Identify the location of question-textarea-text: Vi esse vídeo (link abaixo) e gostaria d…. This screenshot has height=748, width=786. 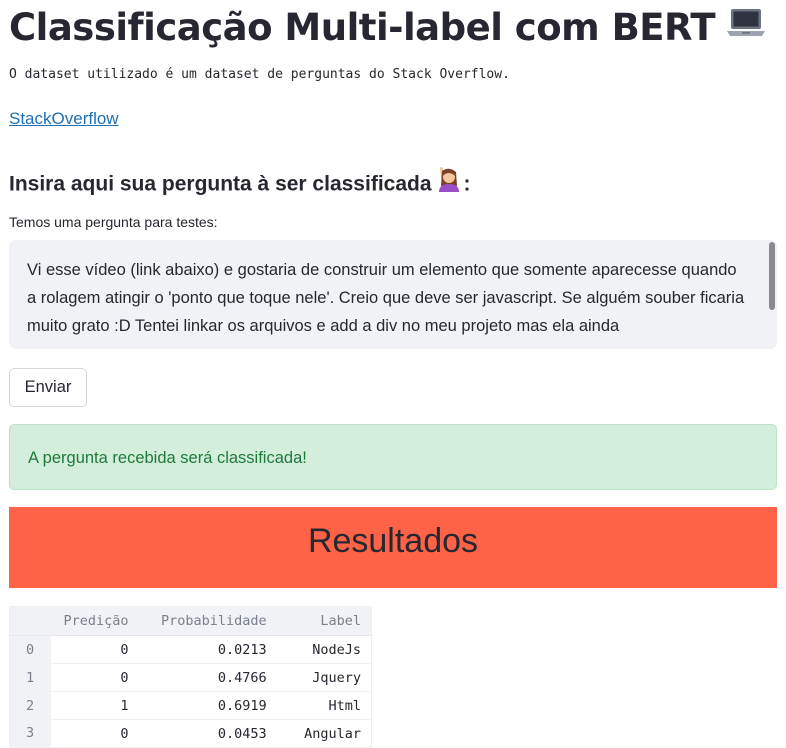
(388, 298).